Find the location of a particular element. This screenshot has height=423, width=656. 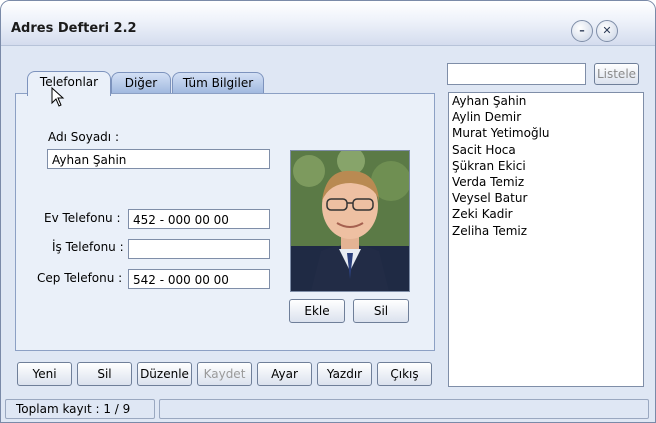

edit-button: Düzenle is located at coordinates (164, 374).